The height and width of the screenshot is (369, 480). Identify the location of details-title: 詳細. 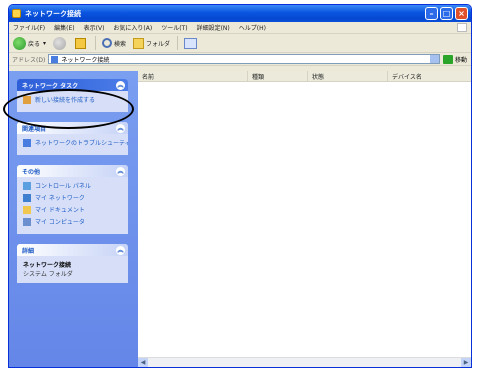
(28, 251).